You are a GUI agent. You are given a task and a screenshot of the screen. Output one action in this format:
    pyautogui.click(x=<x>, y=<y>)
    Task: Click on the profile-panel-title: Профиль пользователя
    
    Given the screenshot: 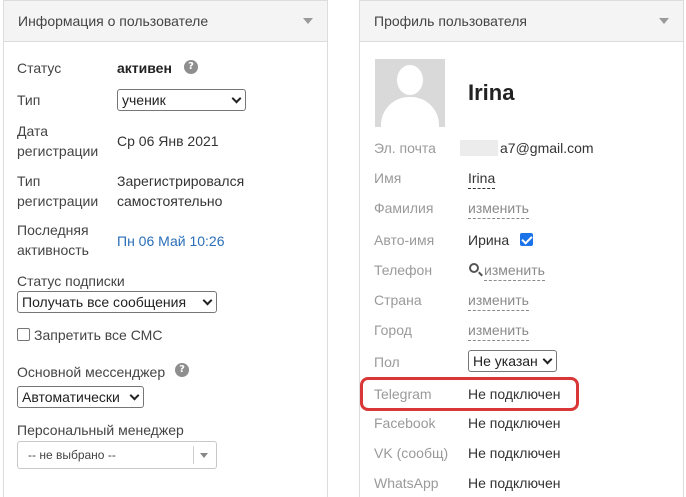 What is the action you would take?
    pyautogui.click(x=450, y=21)
    